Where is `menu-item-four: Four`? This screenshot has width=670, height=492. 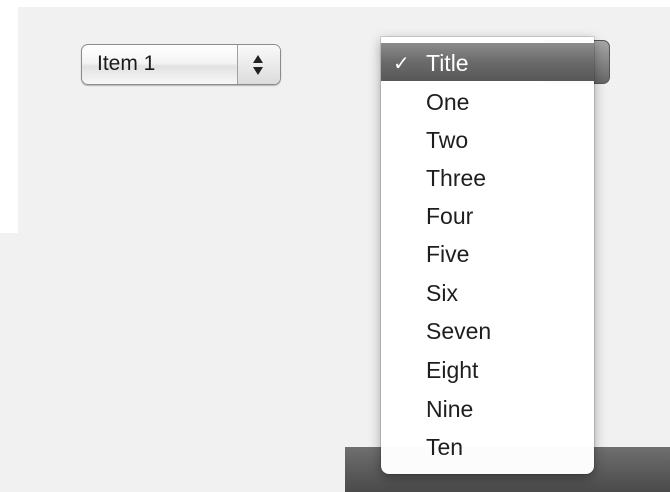
menu-item-four: Four is located at coordinates (487, 215).